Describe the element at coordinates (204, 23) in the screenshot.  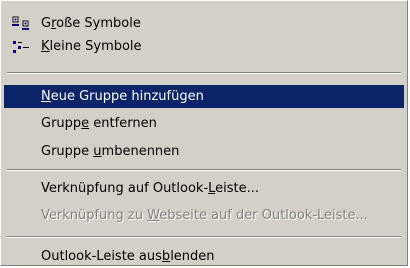
I see `menu-item-large-icons: Große Symbole` at that location.